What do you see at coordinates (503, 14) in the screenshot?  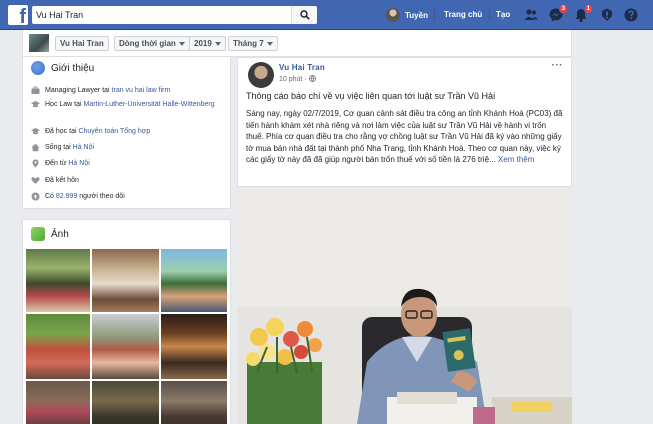 I see `create-link: Tạo` at bounding box center [503, 14].